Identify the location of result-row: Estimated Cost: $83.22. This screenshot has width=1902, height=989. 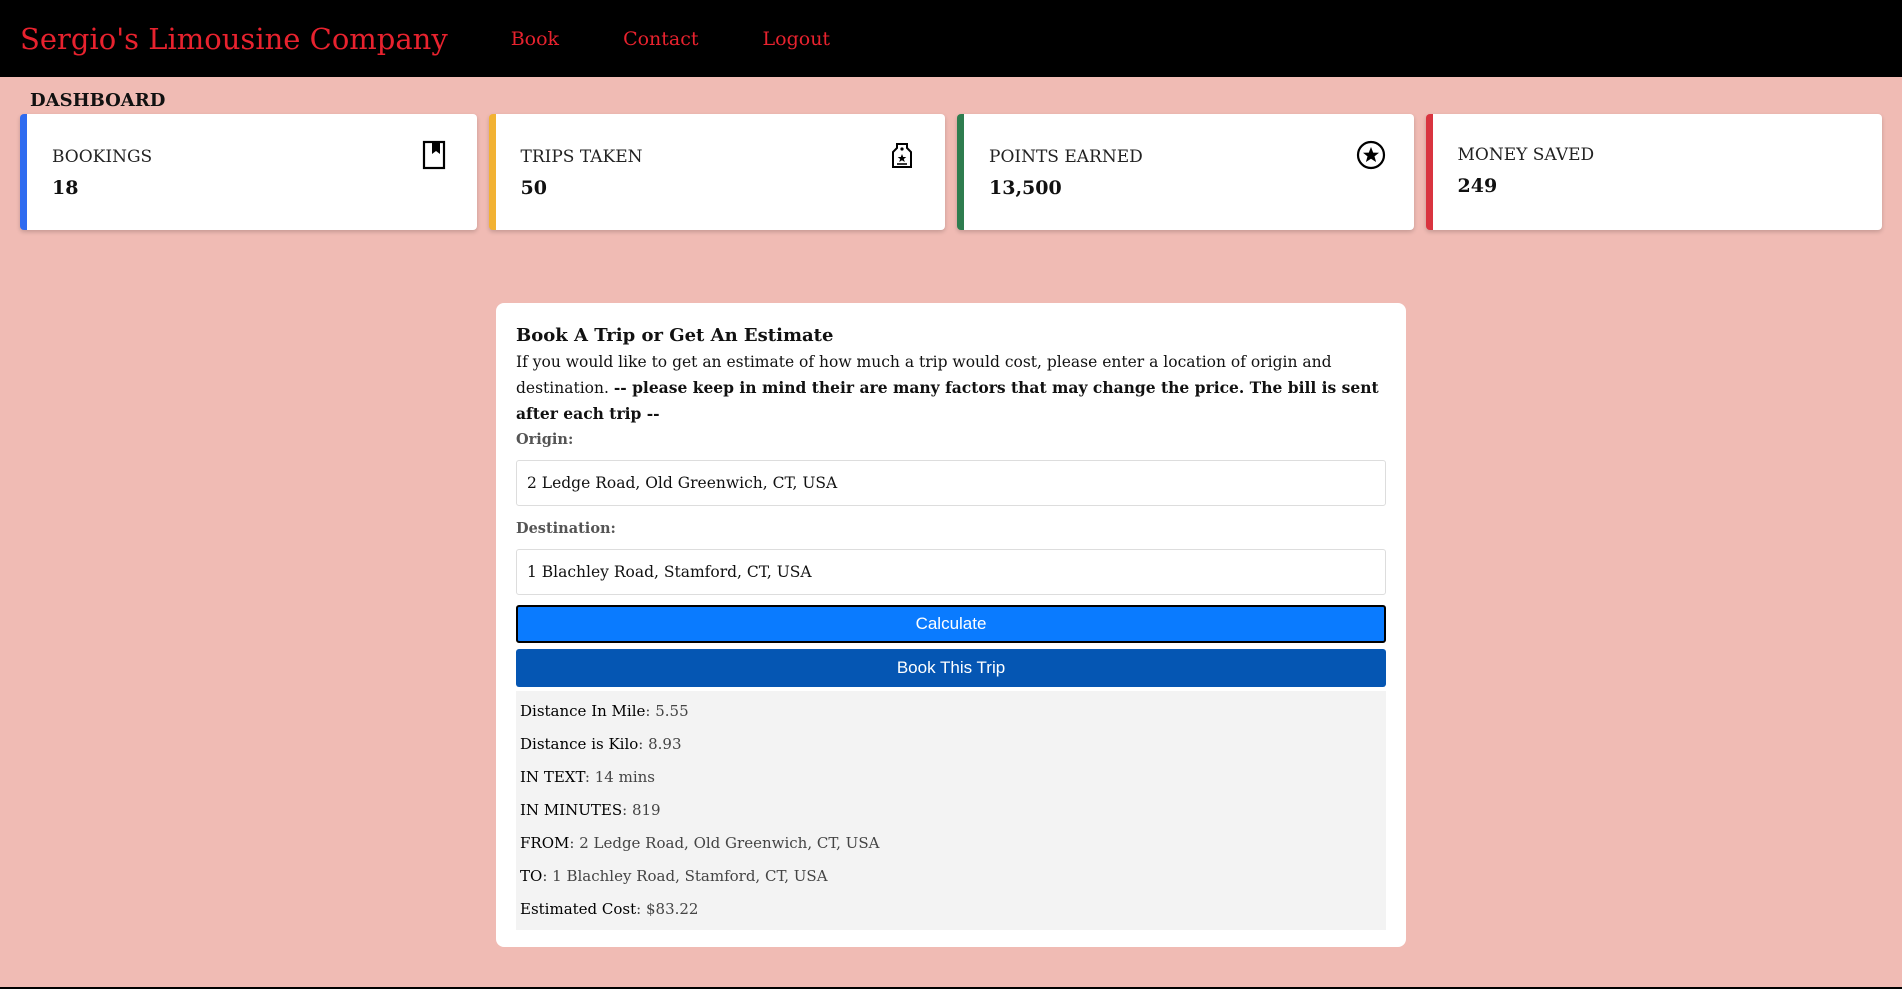
(609, 909).